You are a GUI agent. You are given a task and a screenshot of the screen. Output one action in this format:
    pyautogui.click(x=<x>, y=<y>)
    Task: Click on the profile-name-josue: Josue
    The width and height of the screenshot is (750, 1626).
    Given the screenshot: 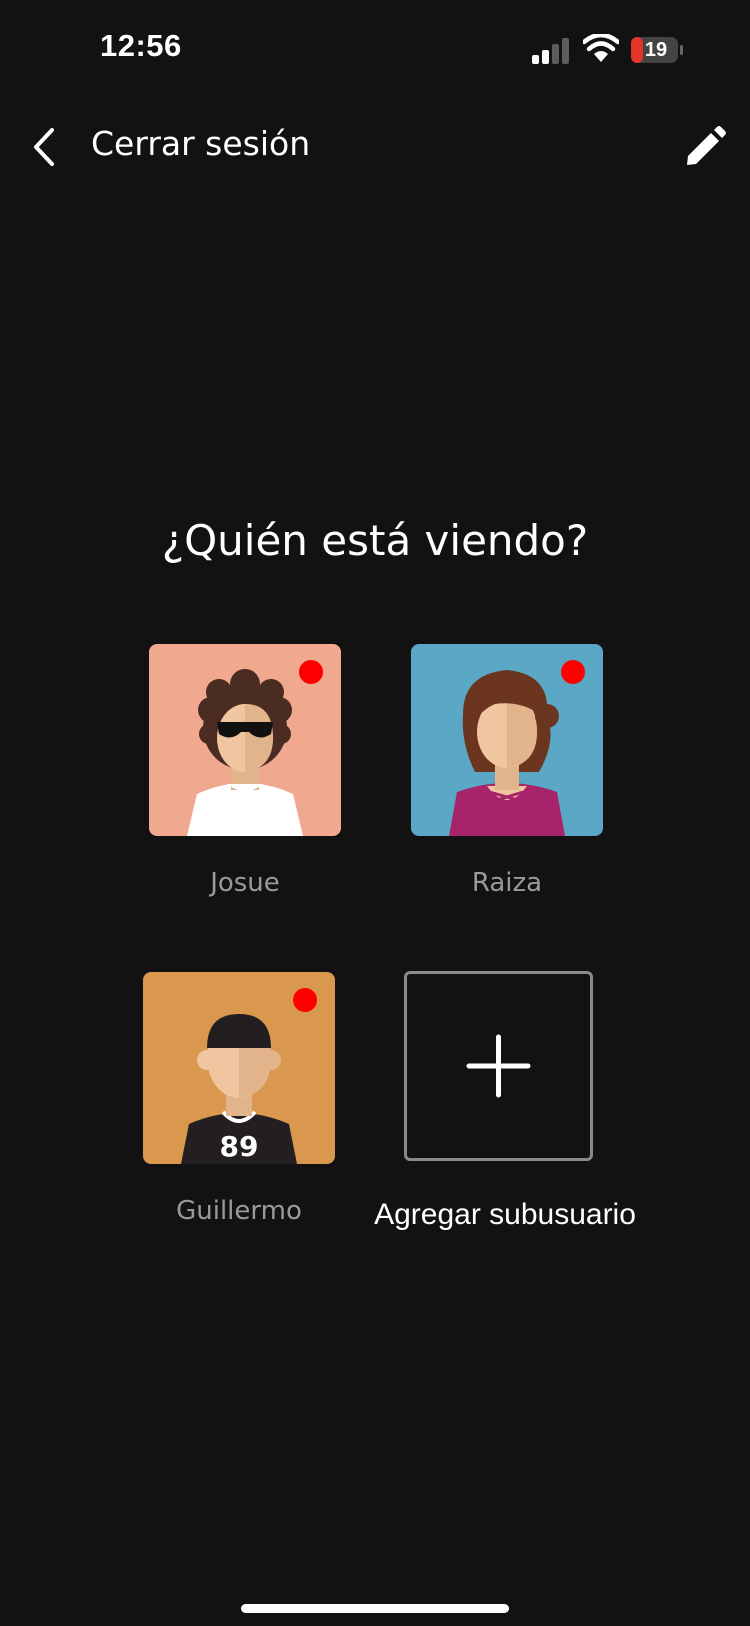 What is the action you would take?
    pyautogui.click(x=245, y=883)
    